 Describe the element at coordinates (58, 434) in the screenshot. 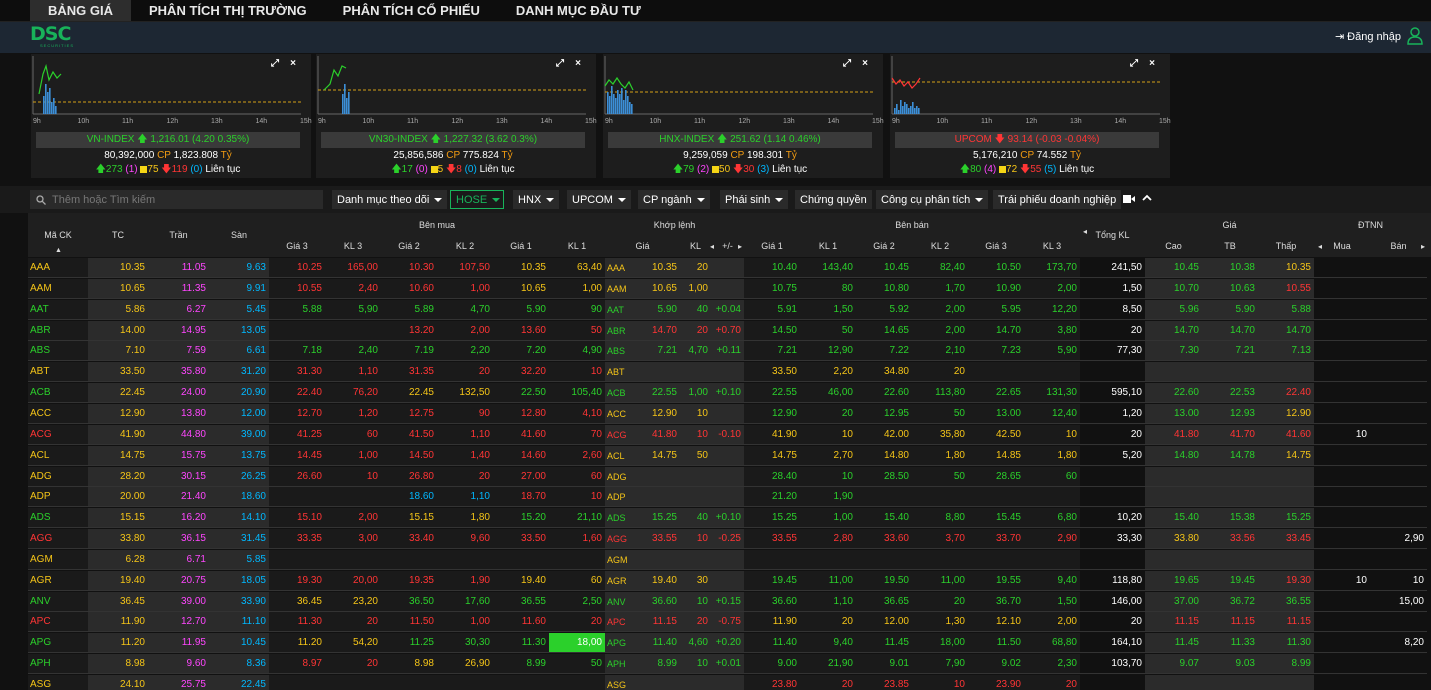

I see `cell-sym: ACG` at that location.